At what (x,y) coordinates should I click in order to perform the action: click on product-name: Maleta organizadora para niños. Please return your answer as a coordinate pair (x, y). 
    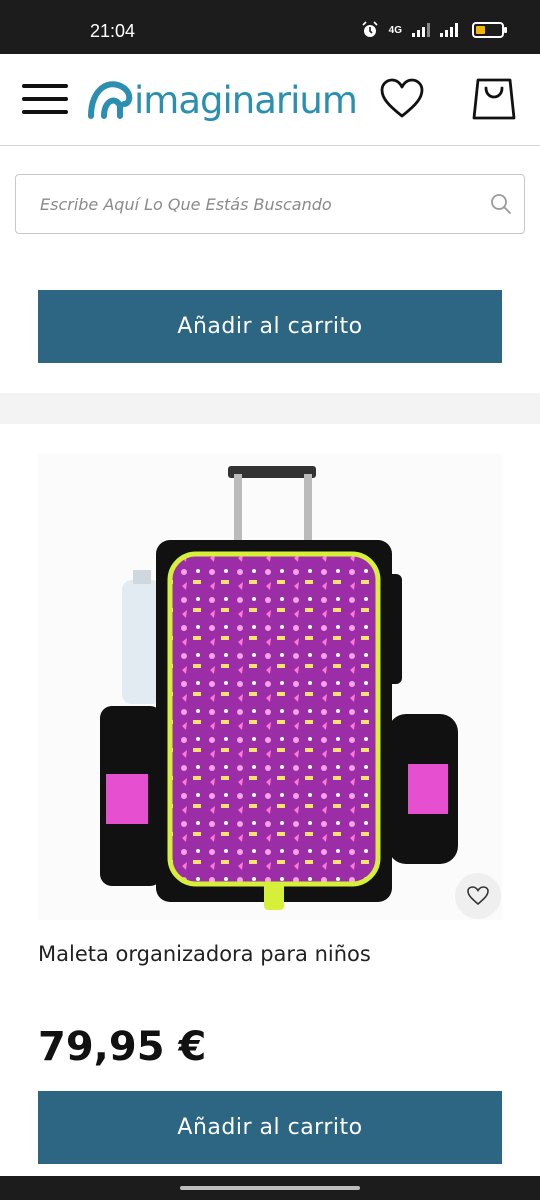
    Looking at the image, I should click on (204, 954).